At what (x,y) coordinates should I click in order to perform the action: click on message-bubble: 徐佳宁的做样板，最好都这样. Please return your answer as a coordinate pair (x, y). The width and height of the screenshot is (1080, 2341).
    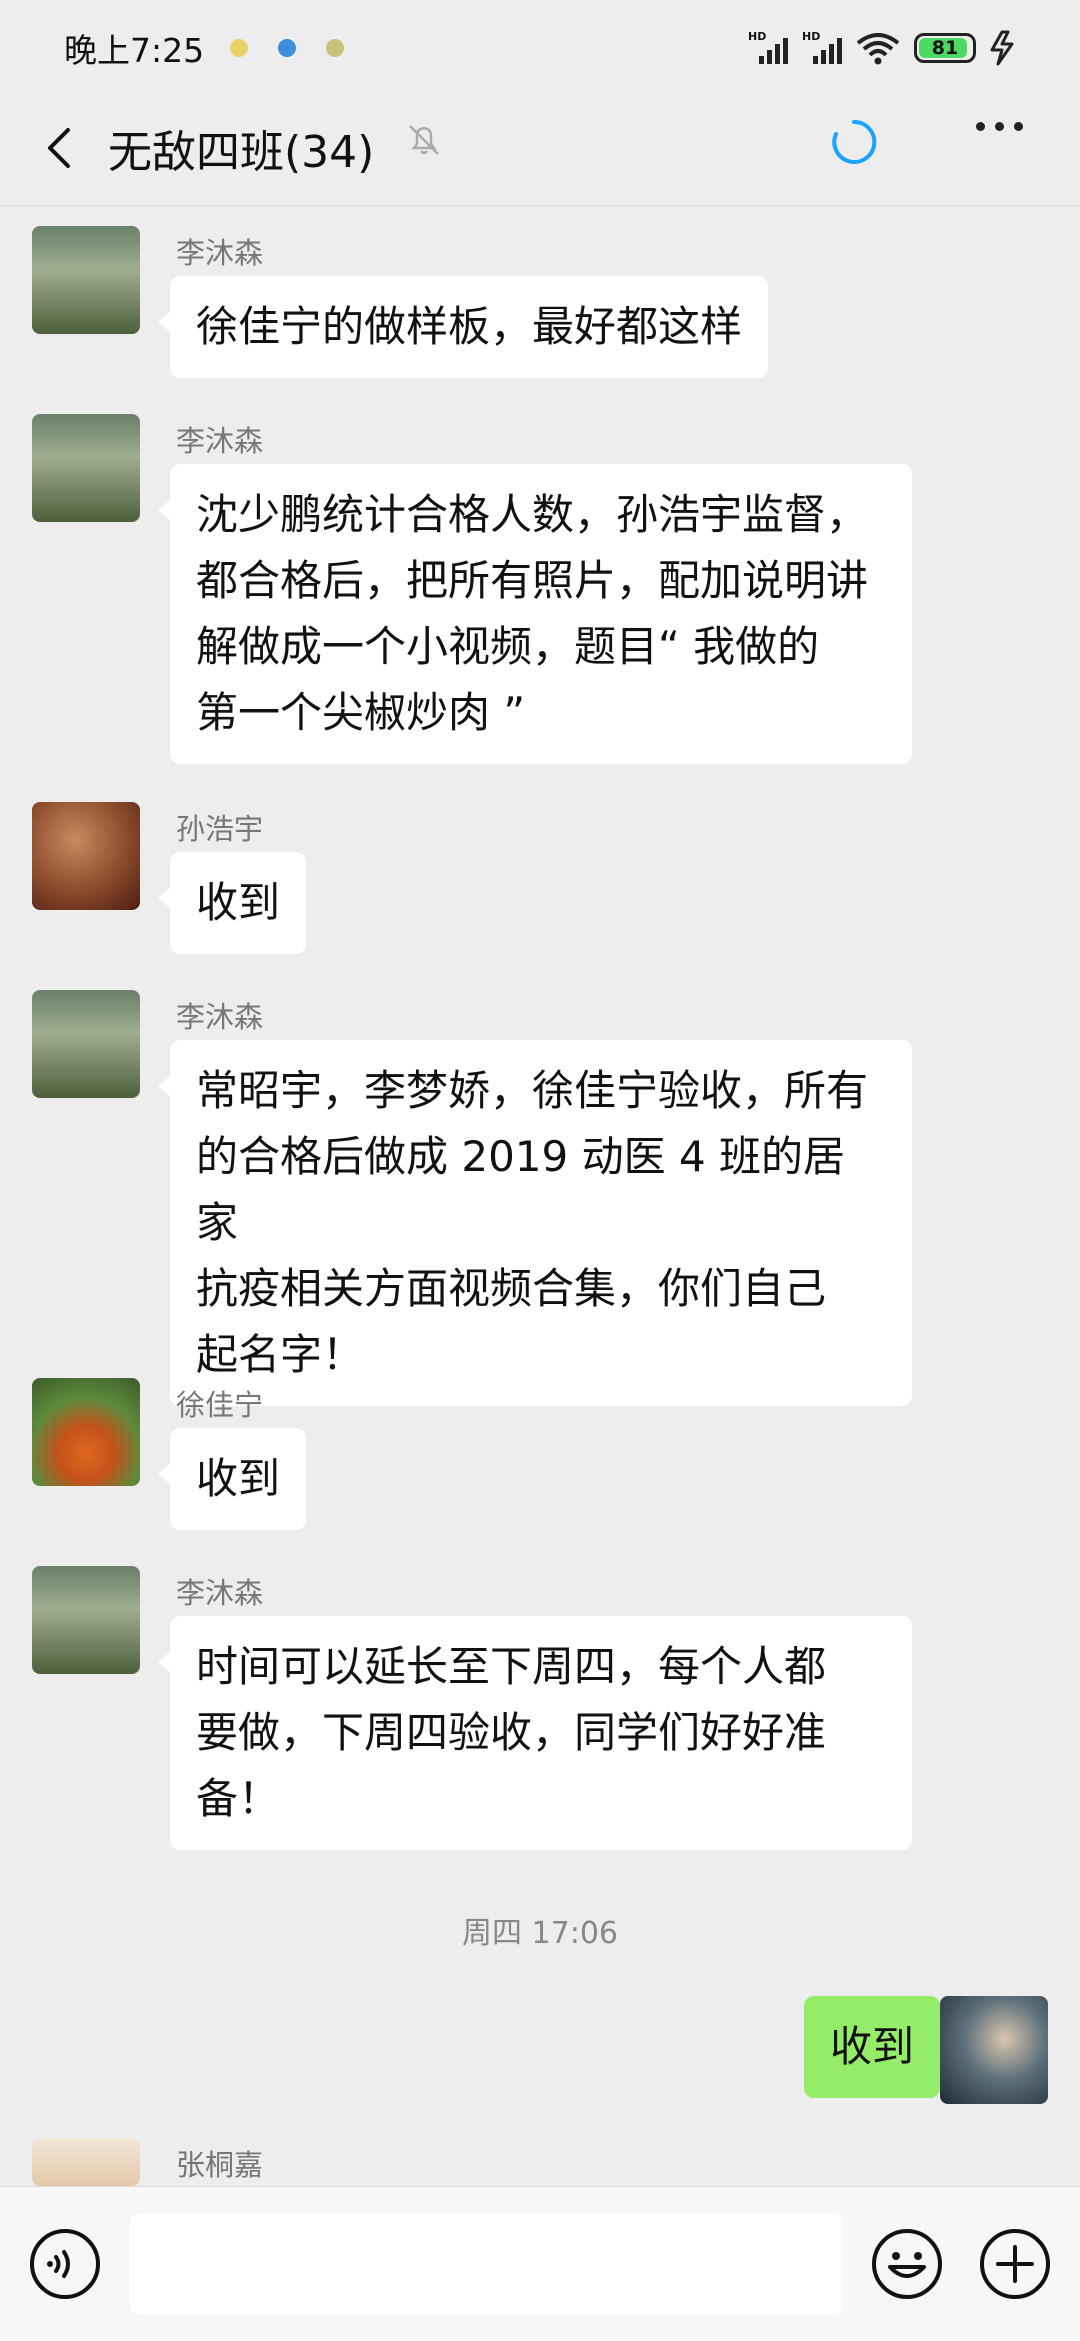
    Looking at the image, I should click on (463, 327).